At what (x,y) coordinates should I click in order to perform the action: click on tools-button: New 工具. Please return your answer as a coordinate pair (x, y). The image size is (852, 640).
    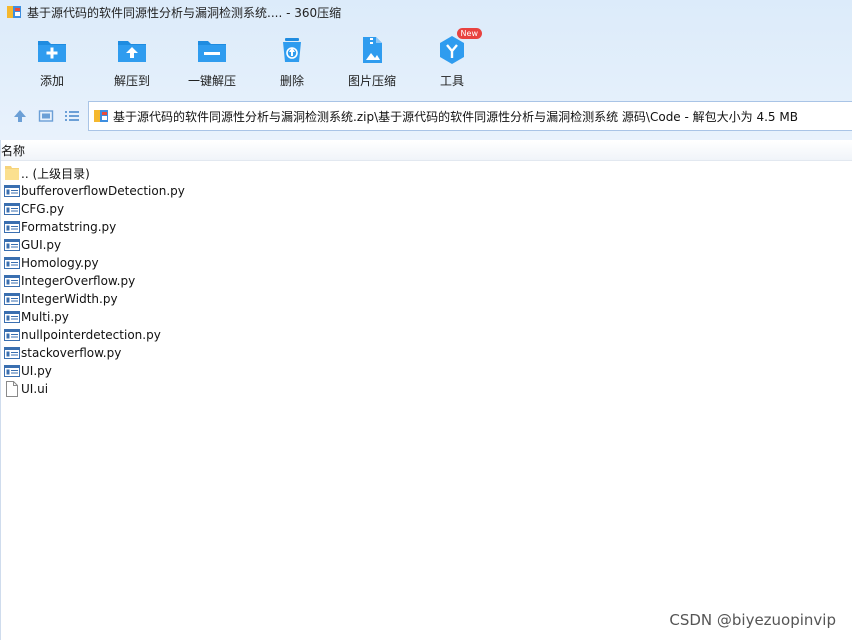
    Looking at the image, I should click on (452, 60).